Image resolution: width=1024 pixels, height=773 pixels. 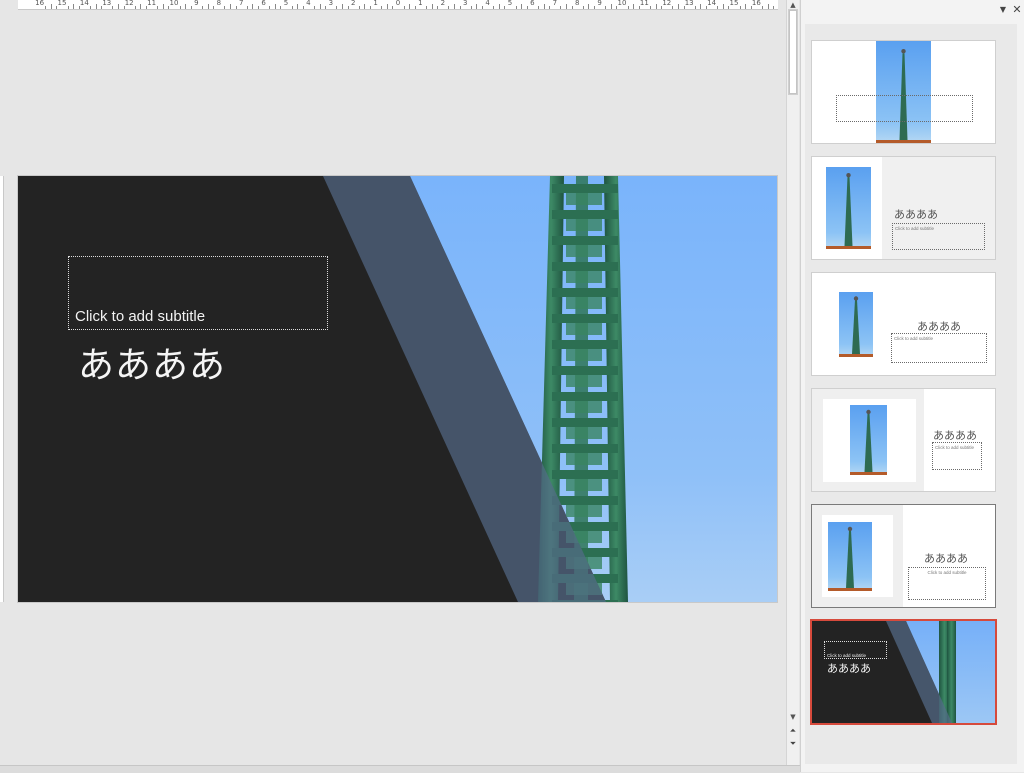 I want to click on editor-scrollbar: ▲ ▼ ⏶ ⏷, so click(x=792, y=386).